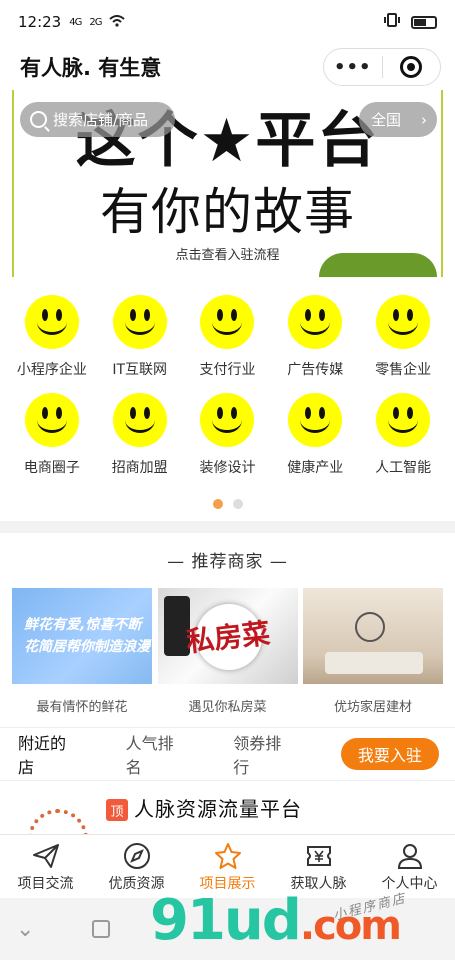 Image resolution: width=455 pixels, height=960 pixels. I want to click on page-dot, so click(237, 504).